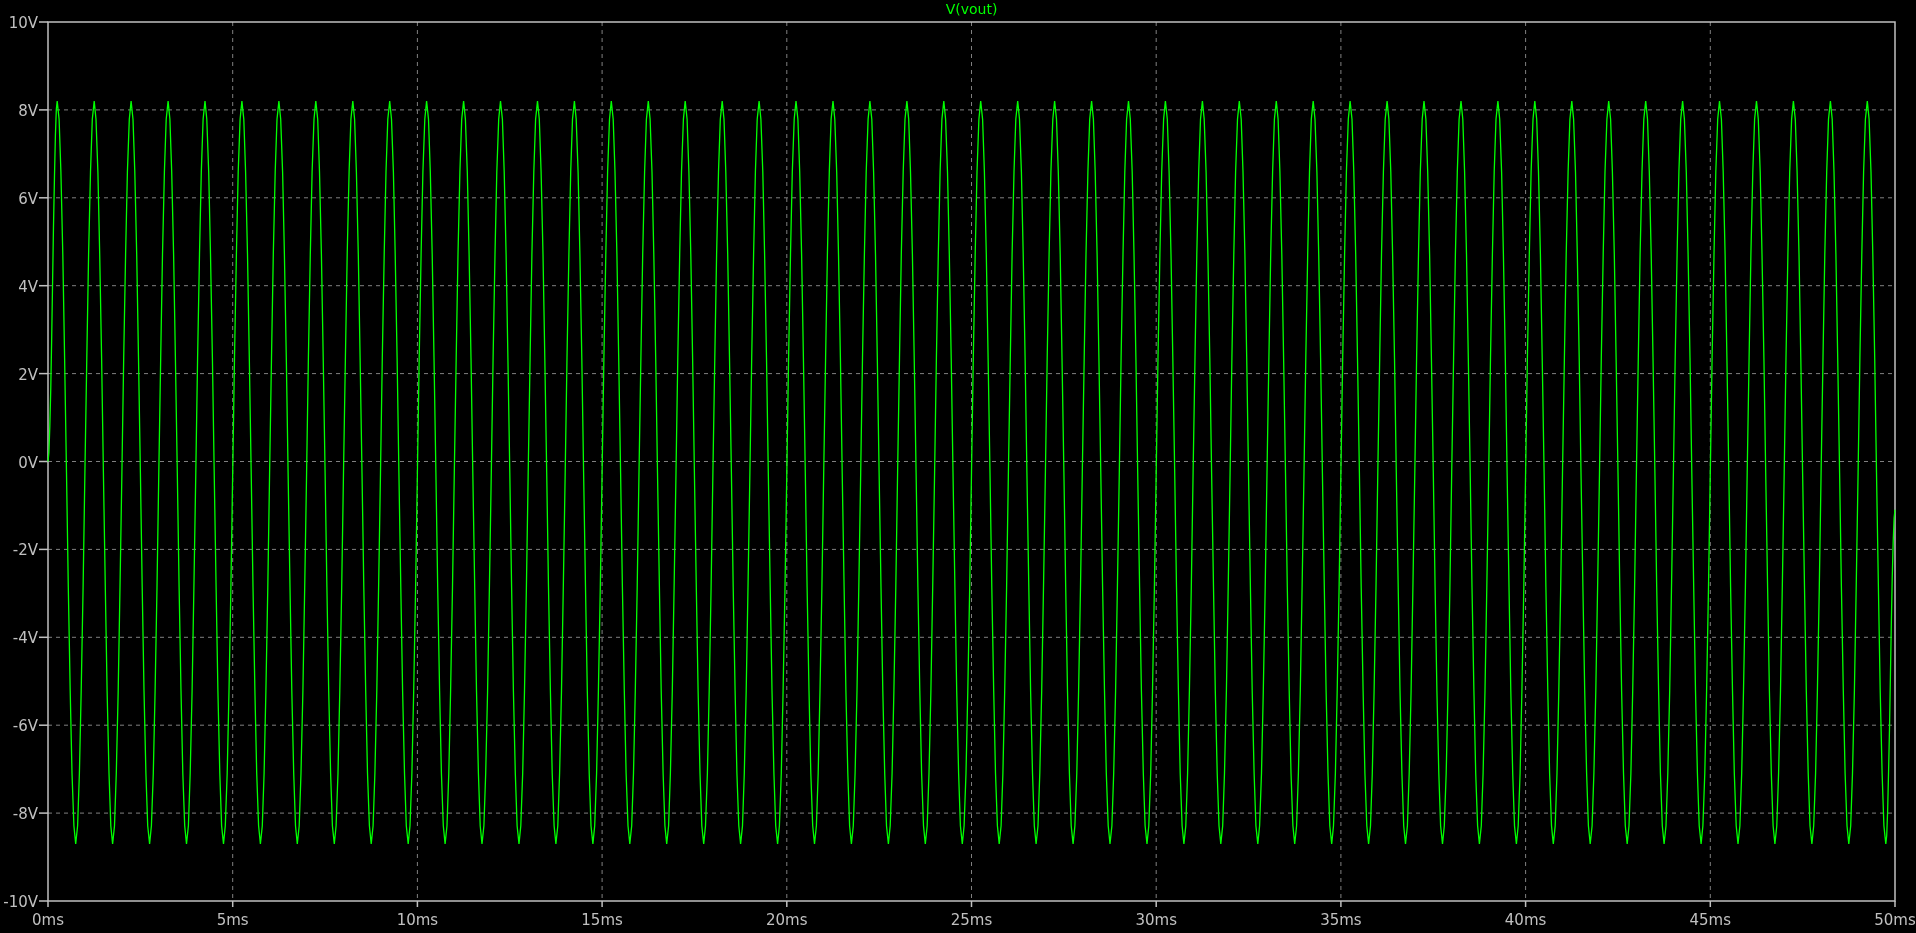  Describe the element at coordinates (48, 920) in the screenshot. I see `x-tick-label: 0ms` at that location.